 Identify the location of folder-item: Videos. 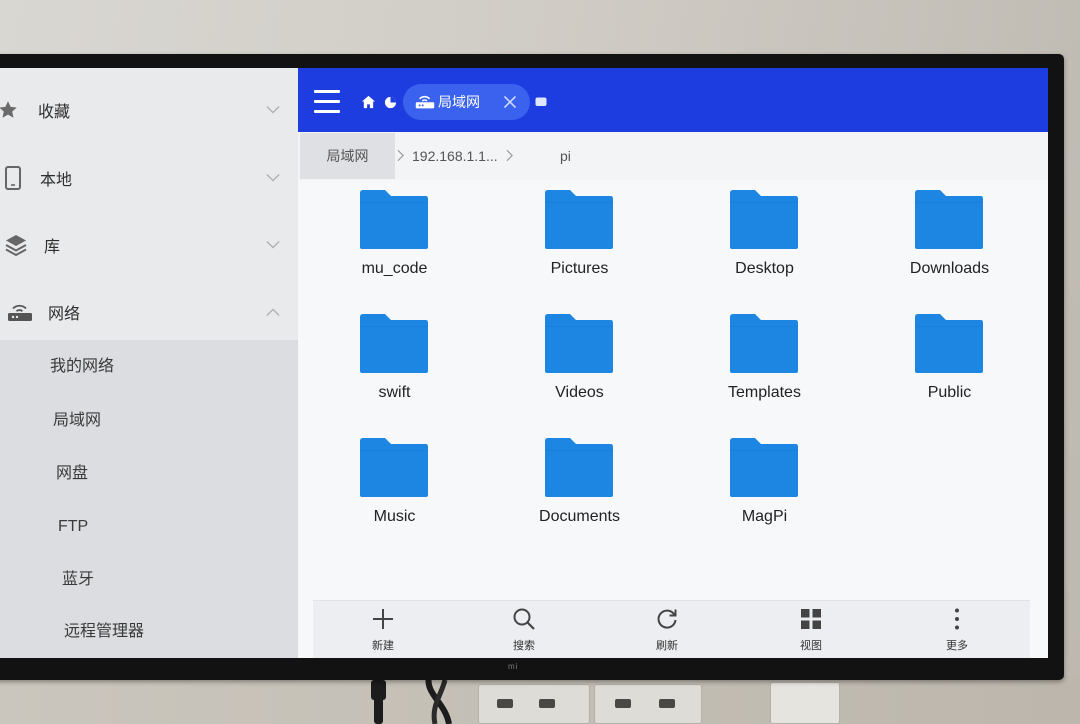
(579, 372).